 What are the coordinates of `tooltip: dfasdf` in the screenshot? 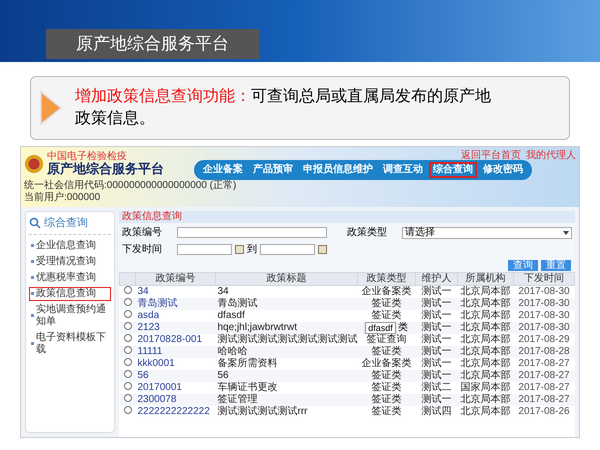 It's located at (380, 328).